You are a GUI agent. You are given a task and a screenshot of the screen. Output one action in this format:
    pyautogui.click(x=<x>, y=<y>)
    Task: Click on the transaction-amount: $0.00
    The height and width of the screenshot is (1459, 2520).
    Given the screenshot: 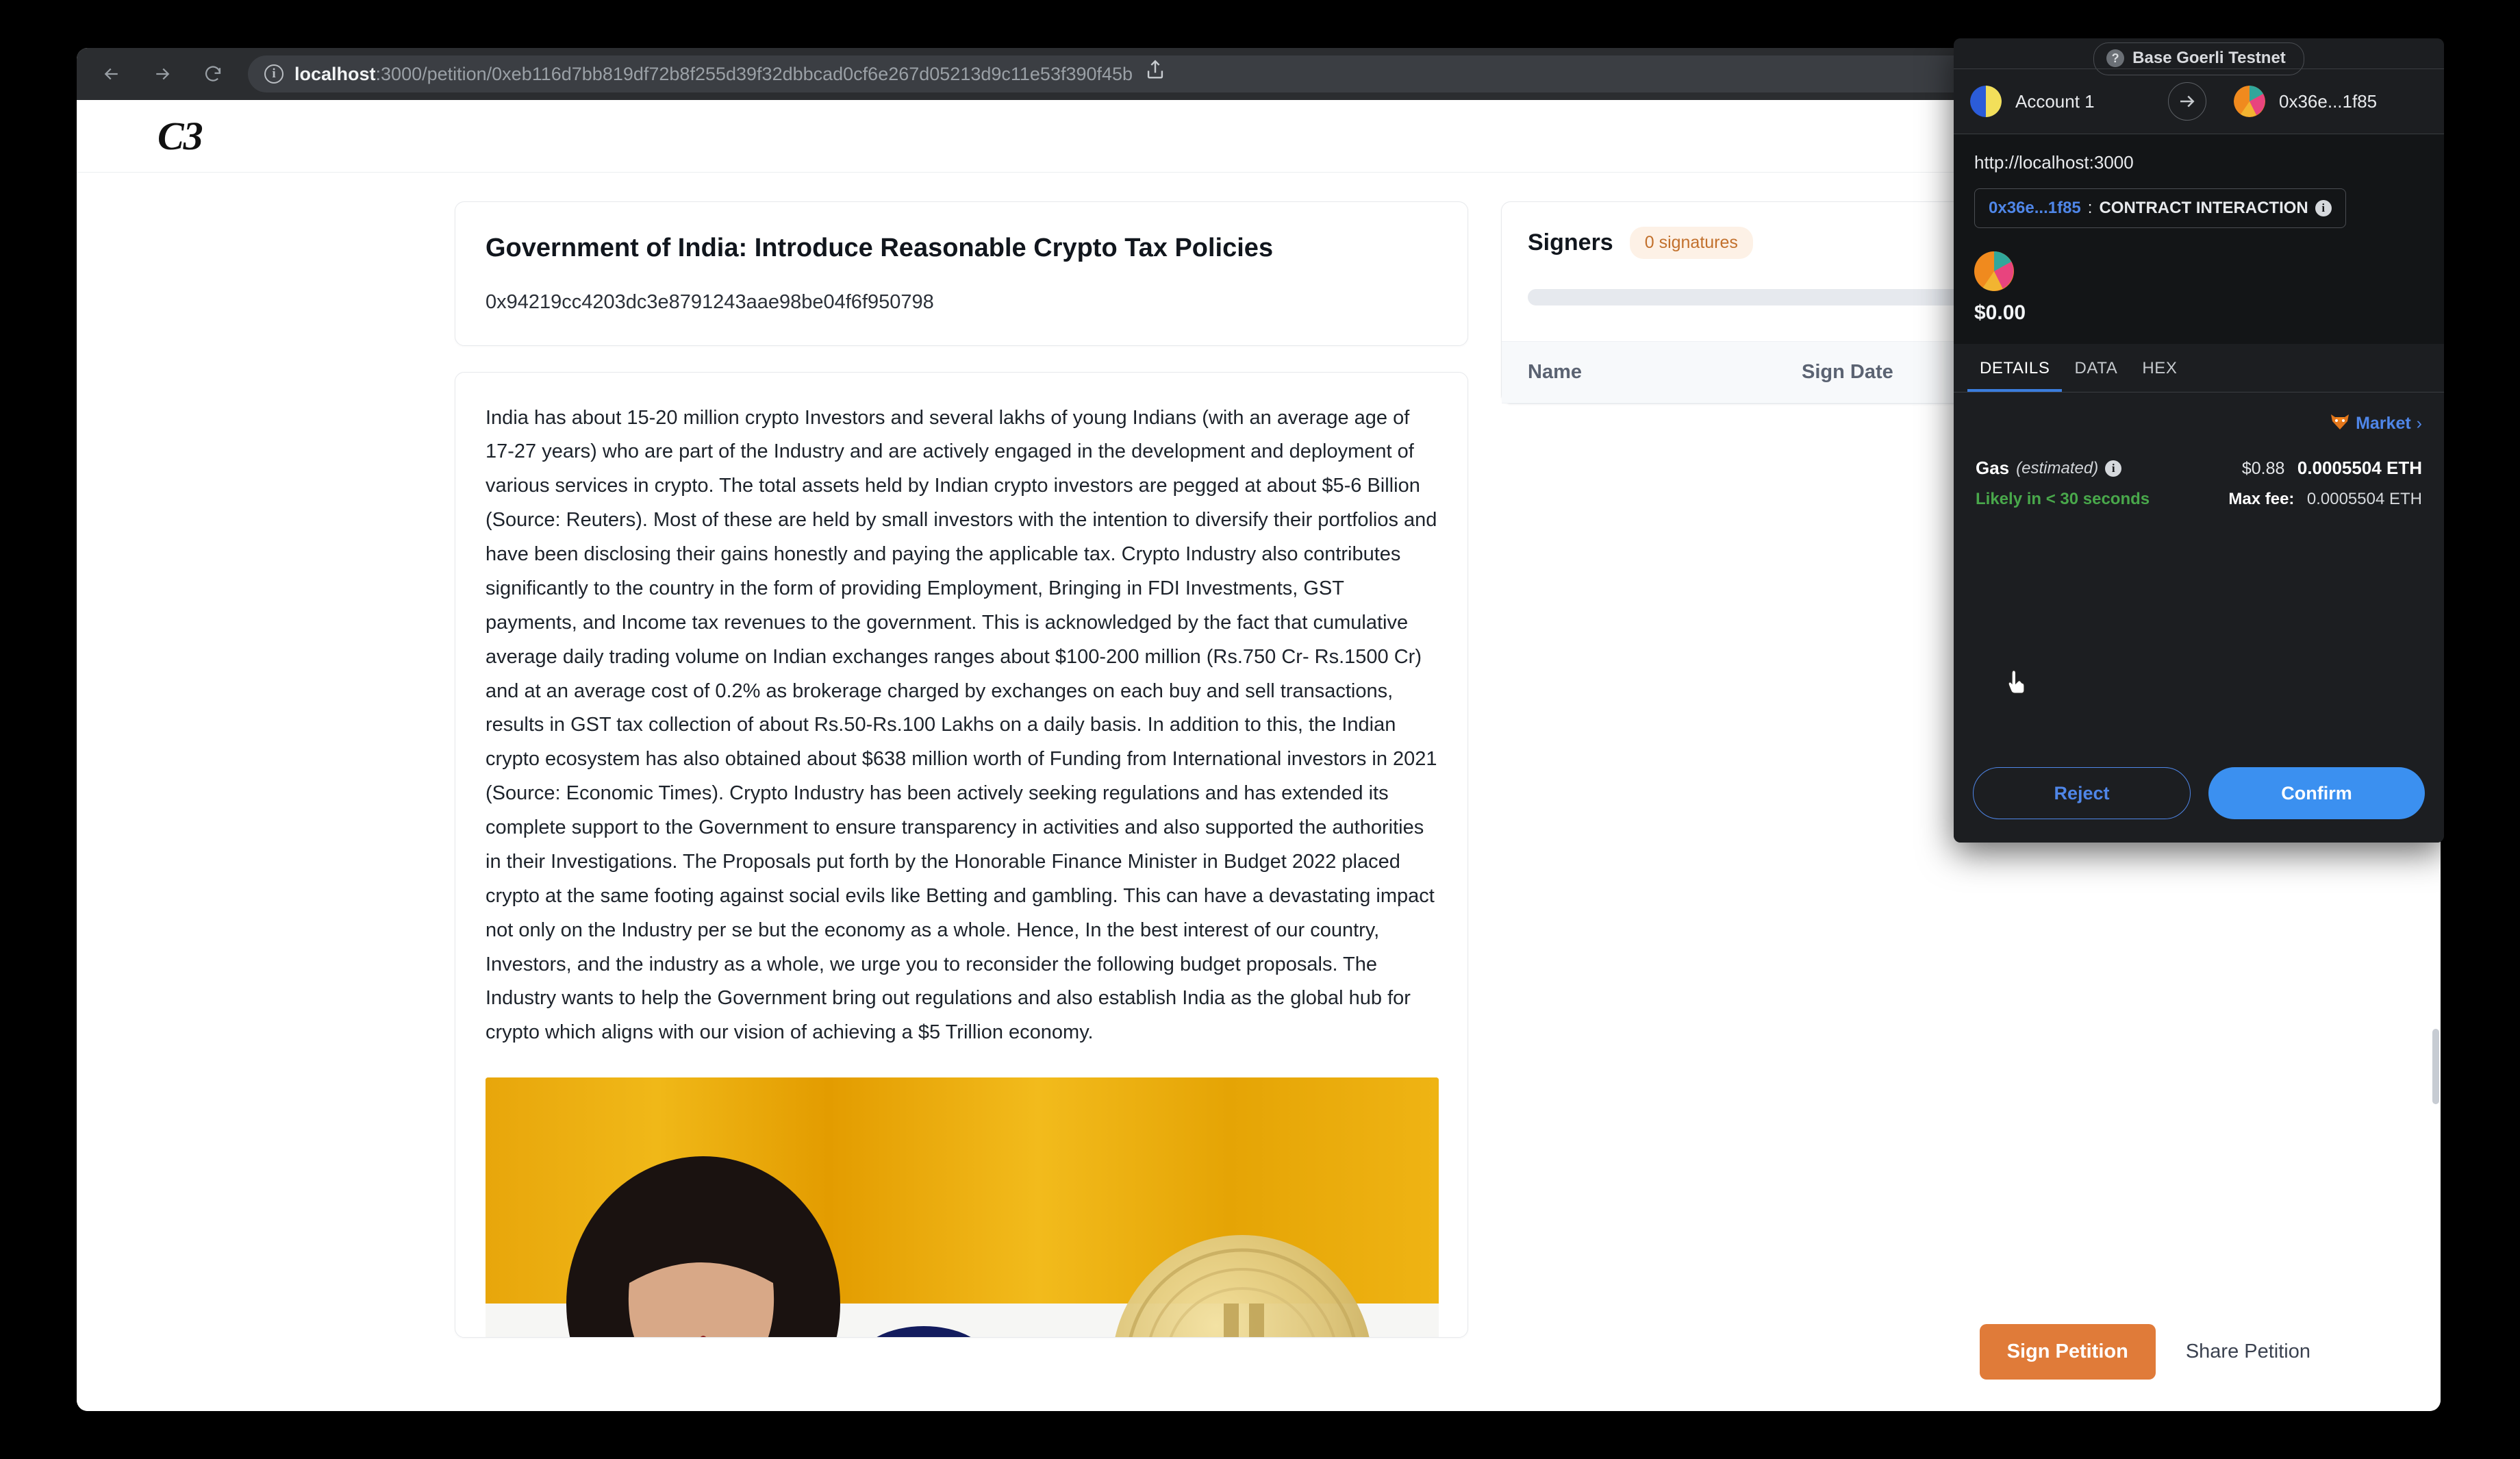 What is the action you would take?
    pyautogui.click(x=2000, y=312)
    